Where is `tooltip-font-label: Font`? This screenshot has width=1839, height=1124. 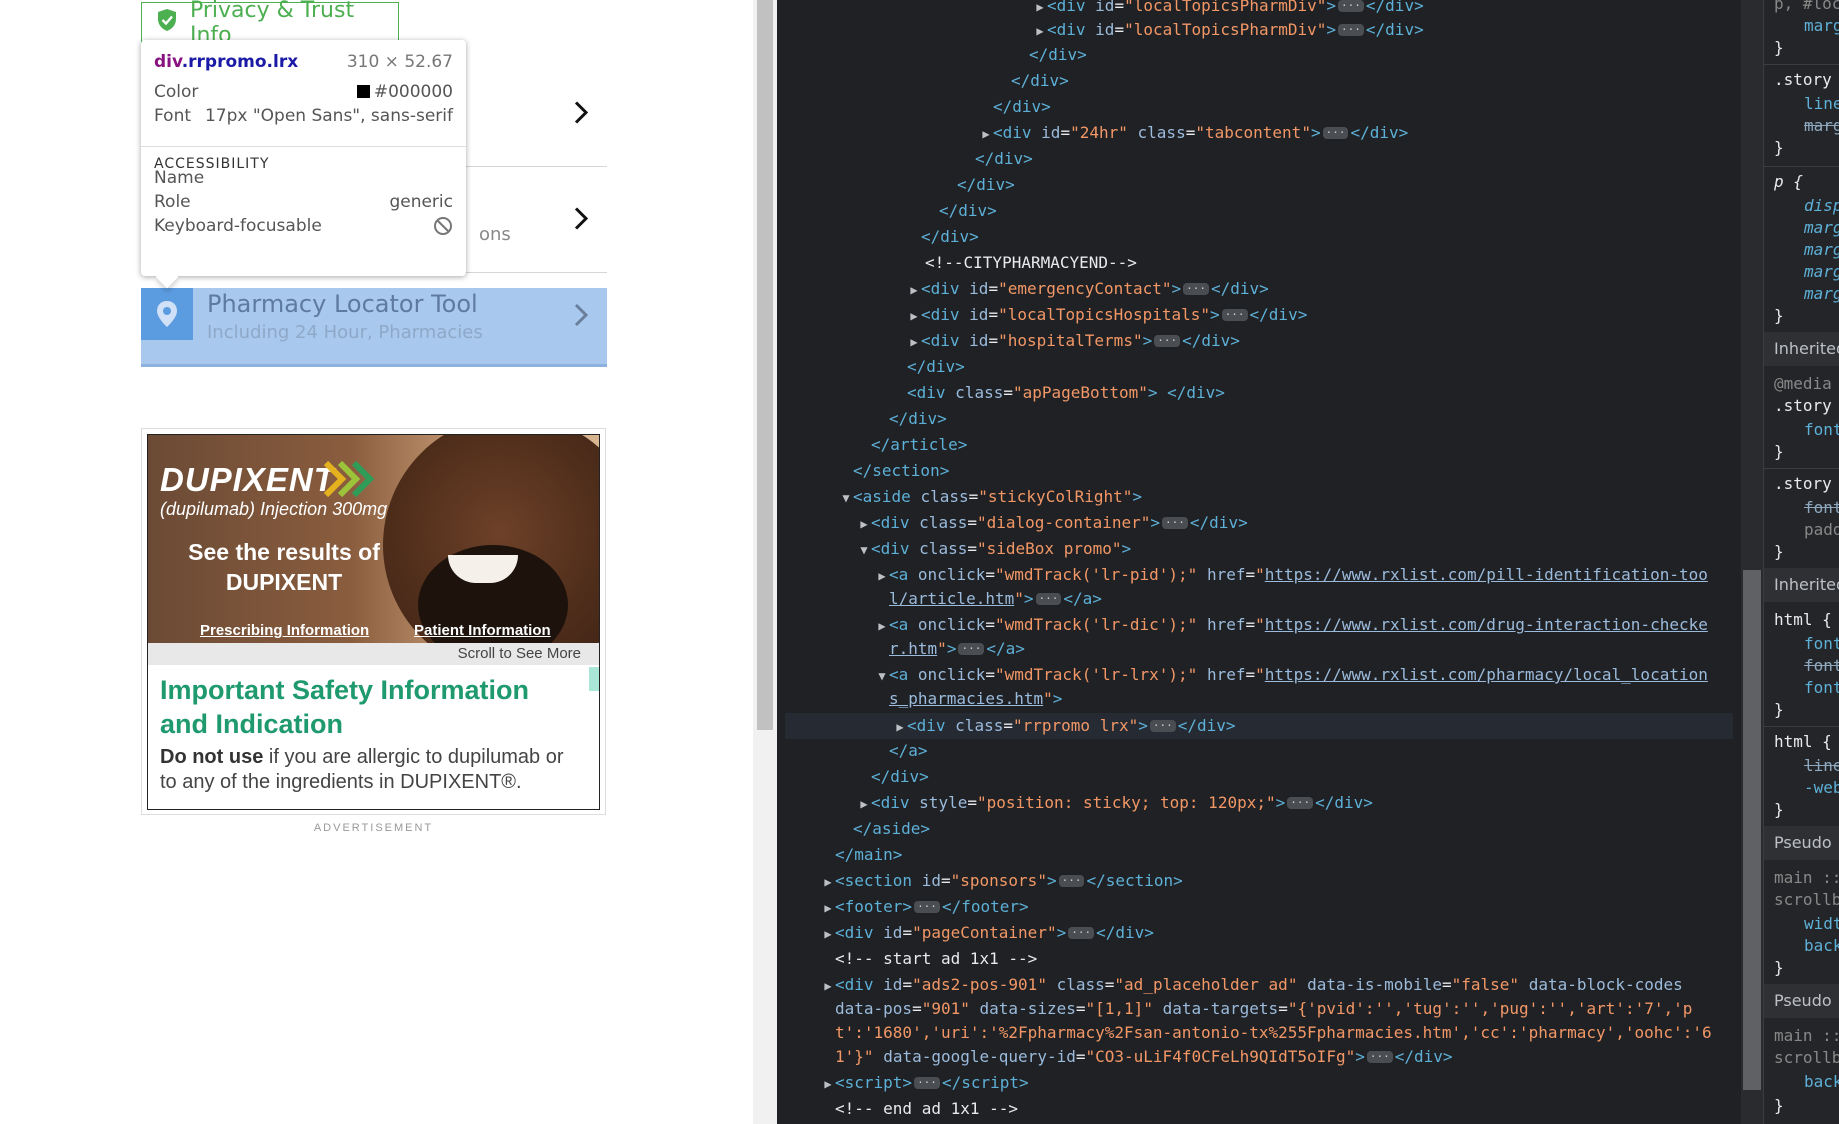 tooltip-font-label: Font is located at coordinates (173, 116).